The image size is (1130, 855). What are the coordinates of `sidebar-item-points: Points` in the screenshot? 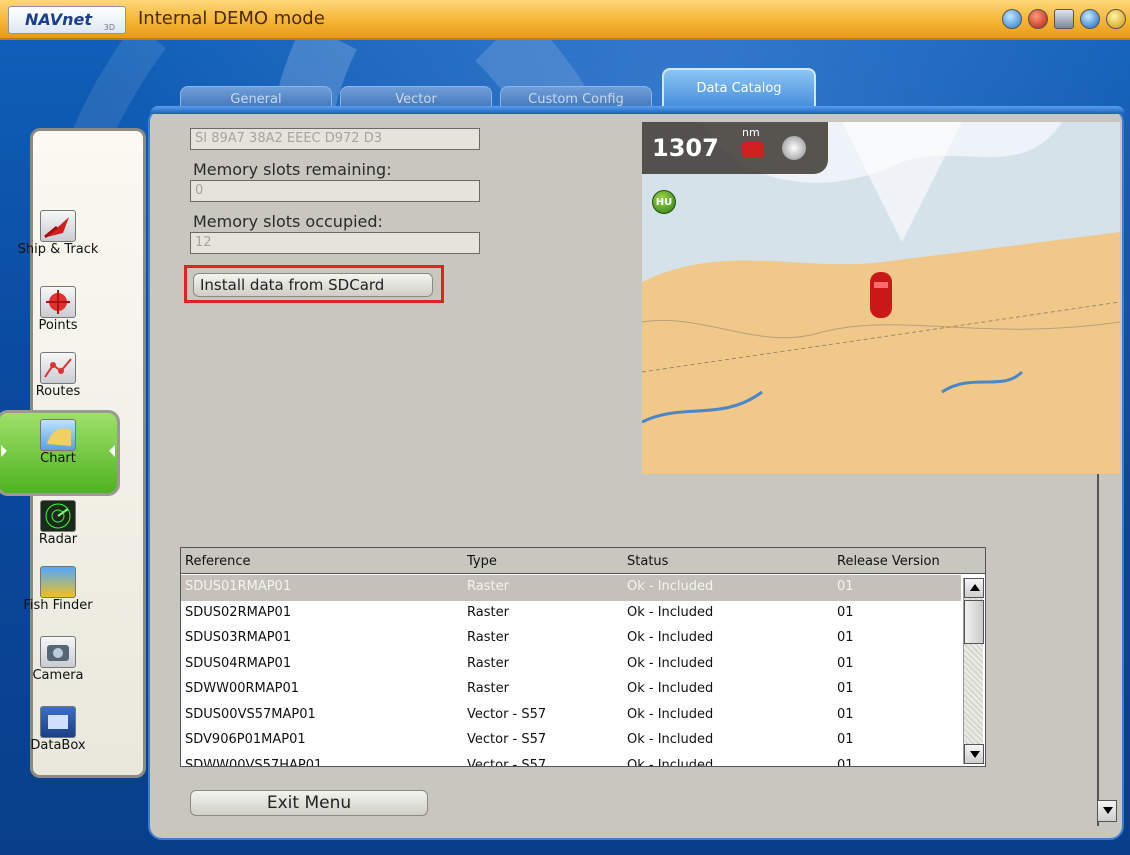 It's located at (58, 309).